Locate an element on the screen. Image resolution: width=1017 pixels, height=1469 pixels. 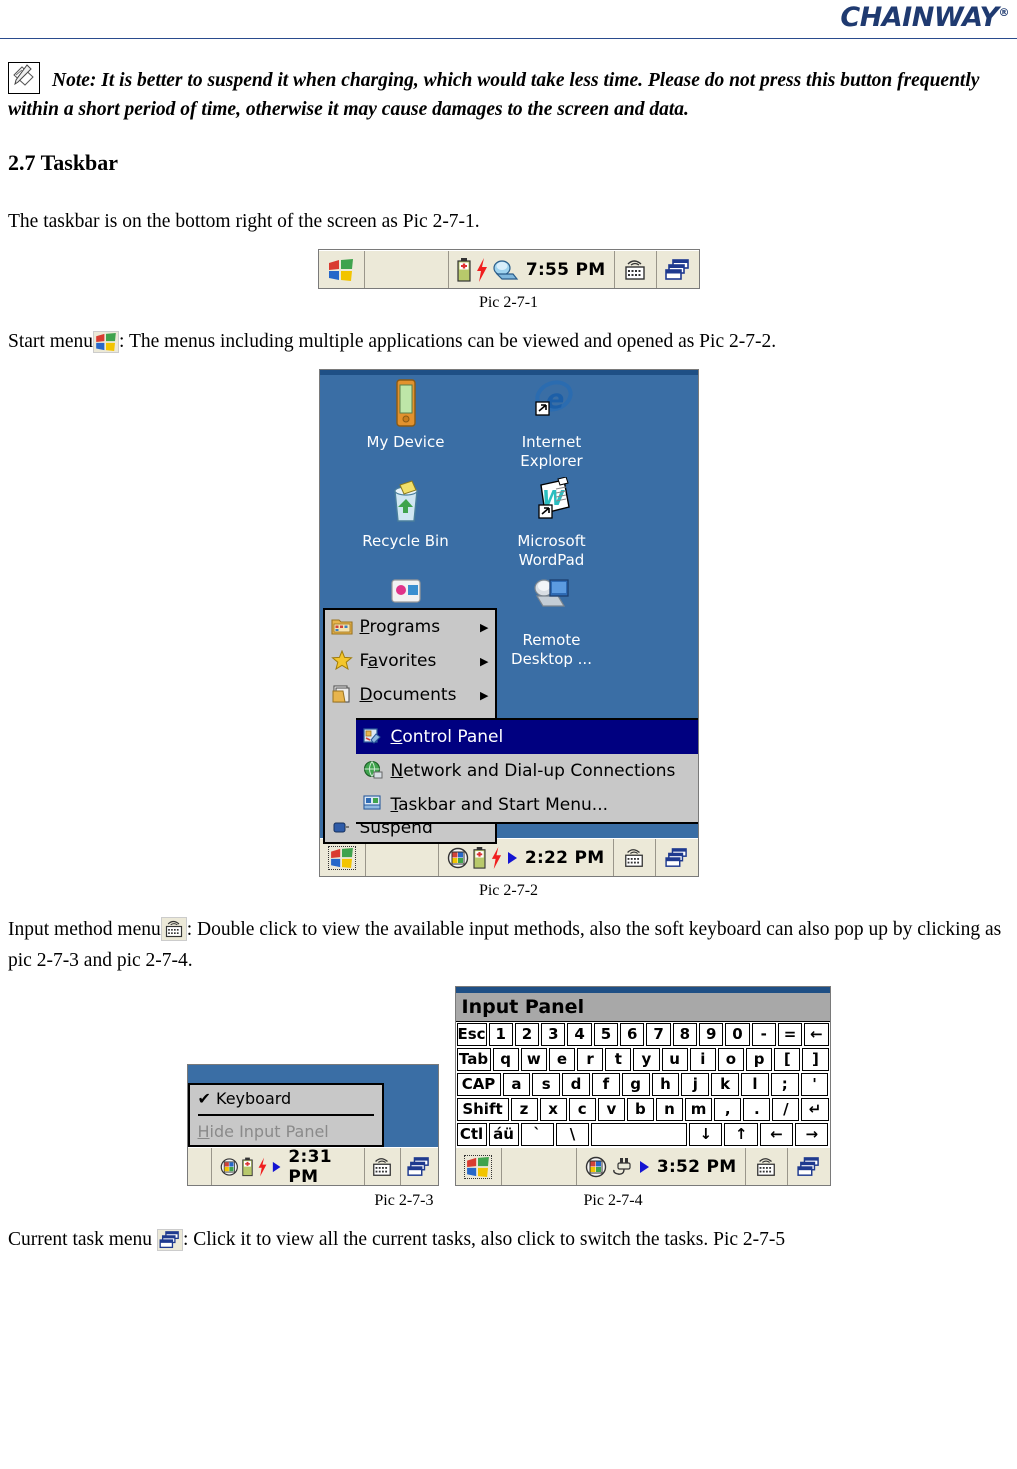
key-comma: , is located at coordinates (728, 1109).